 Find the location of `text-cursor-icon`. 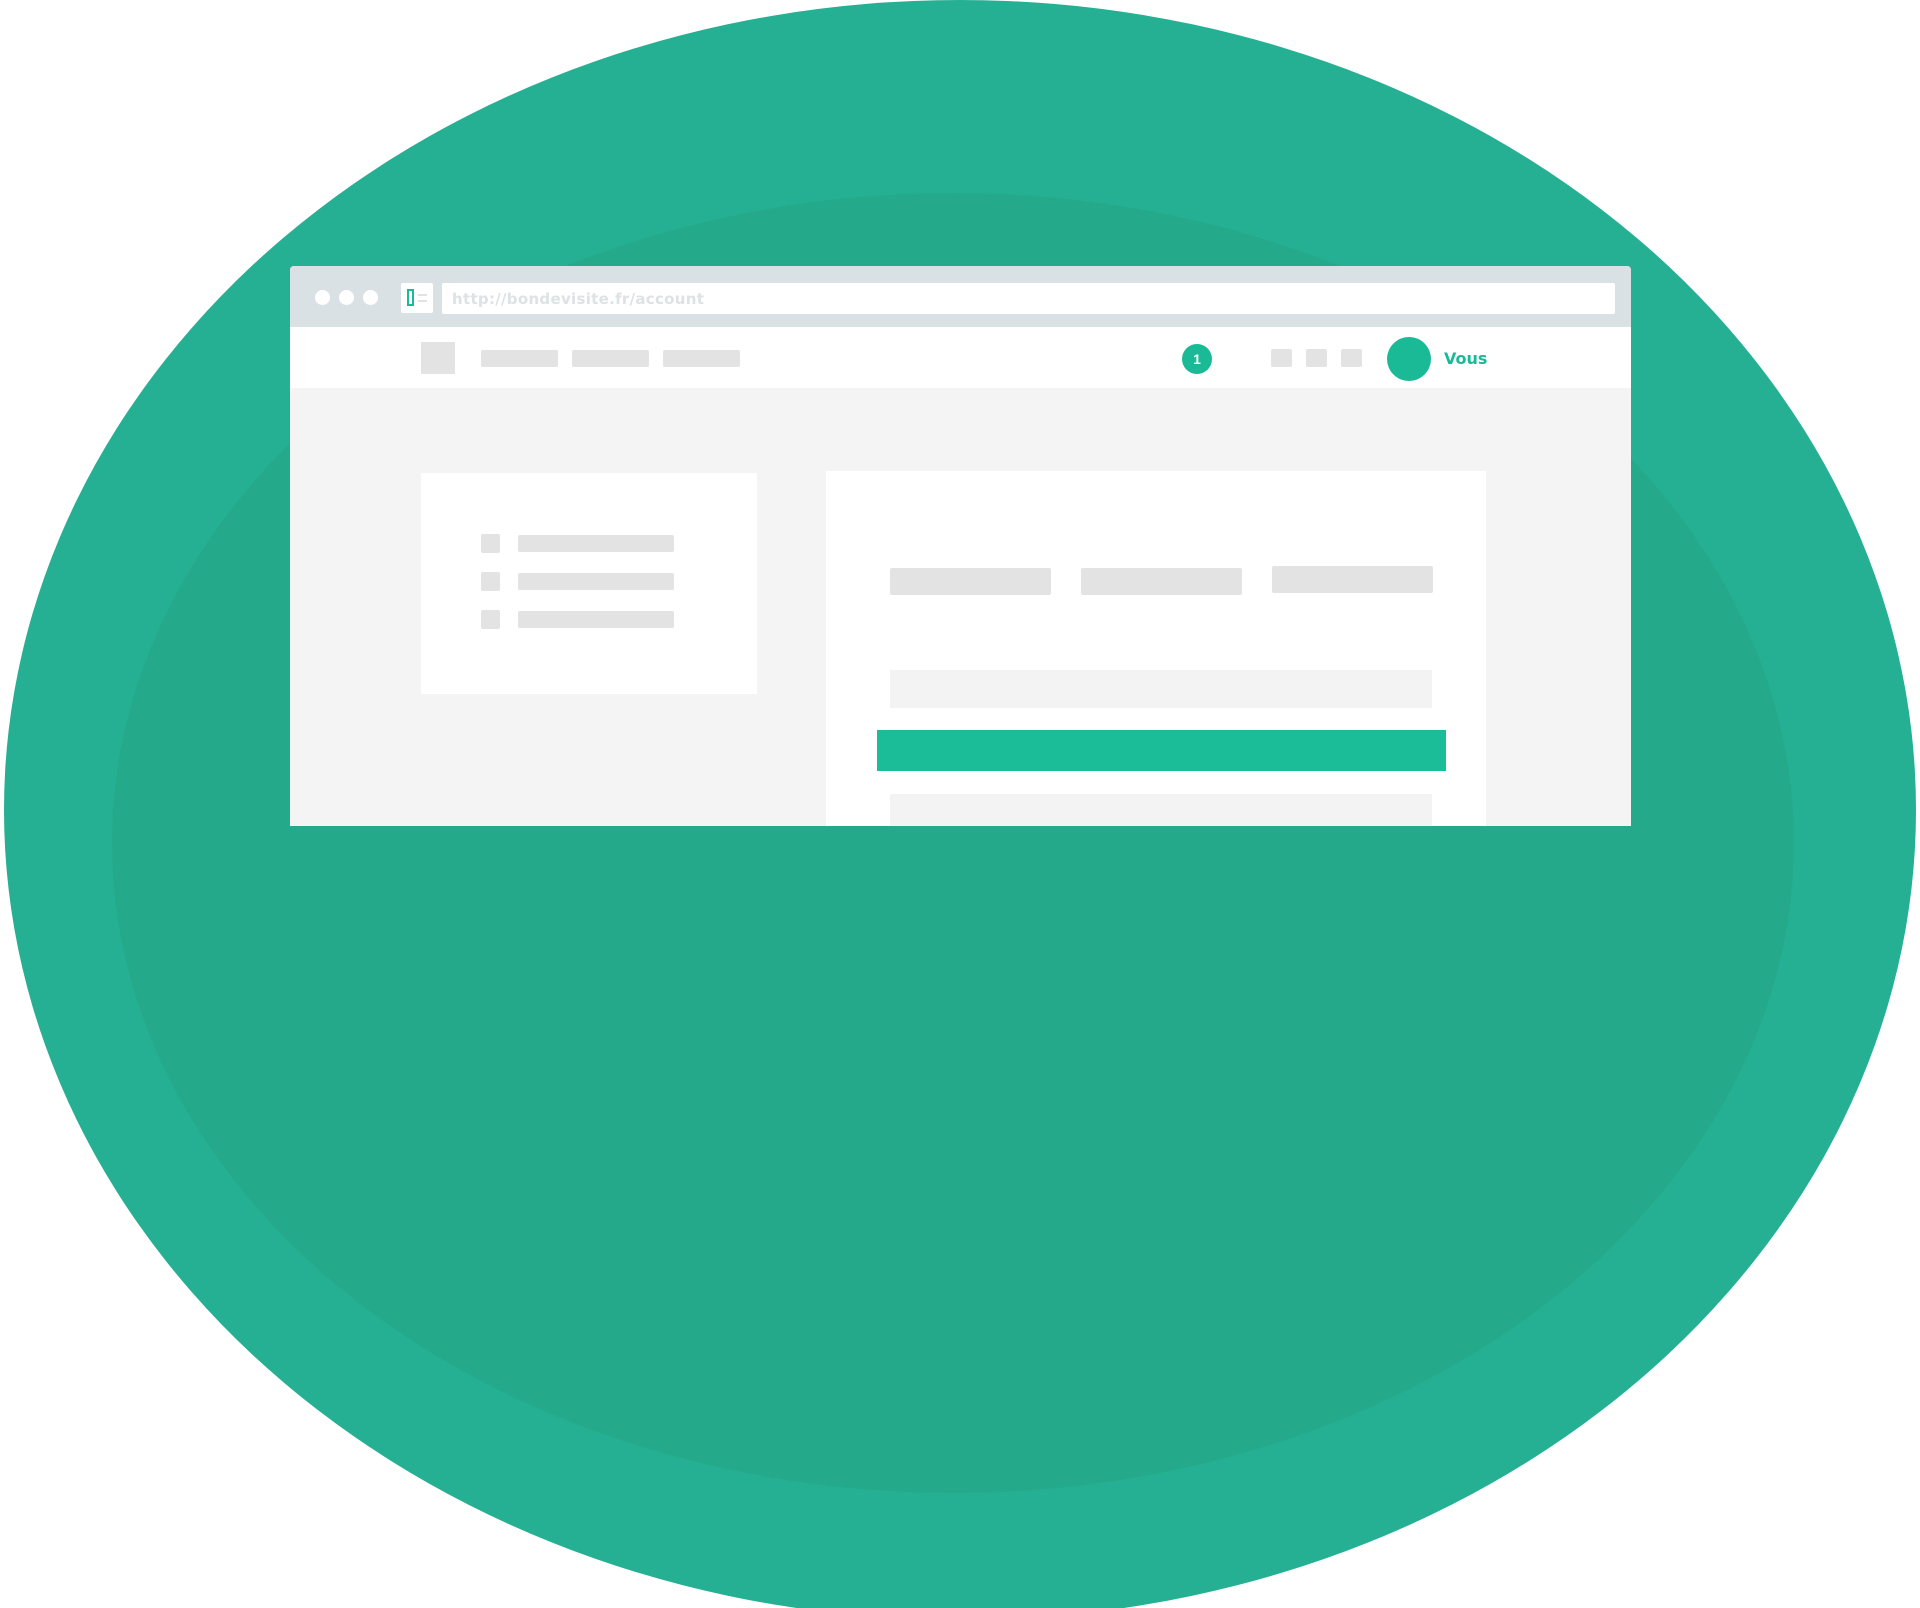

text-cursor-icon is located at coordinates (410, 297).